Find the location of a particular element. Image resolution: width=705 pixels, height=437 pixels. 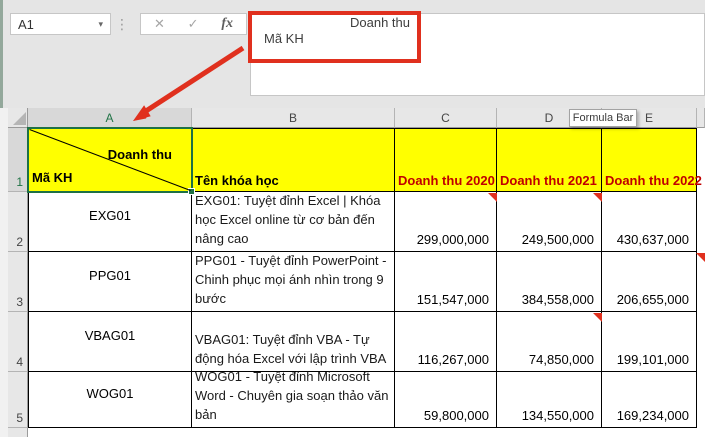

cell-e5: 169,234,000 is located at coordinates (649, 400).